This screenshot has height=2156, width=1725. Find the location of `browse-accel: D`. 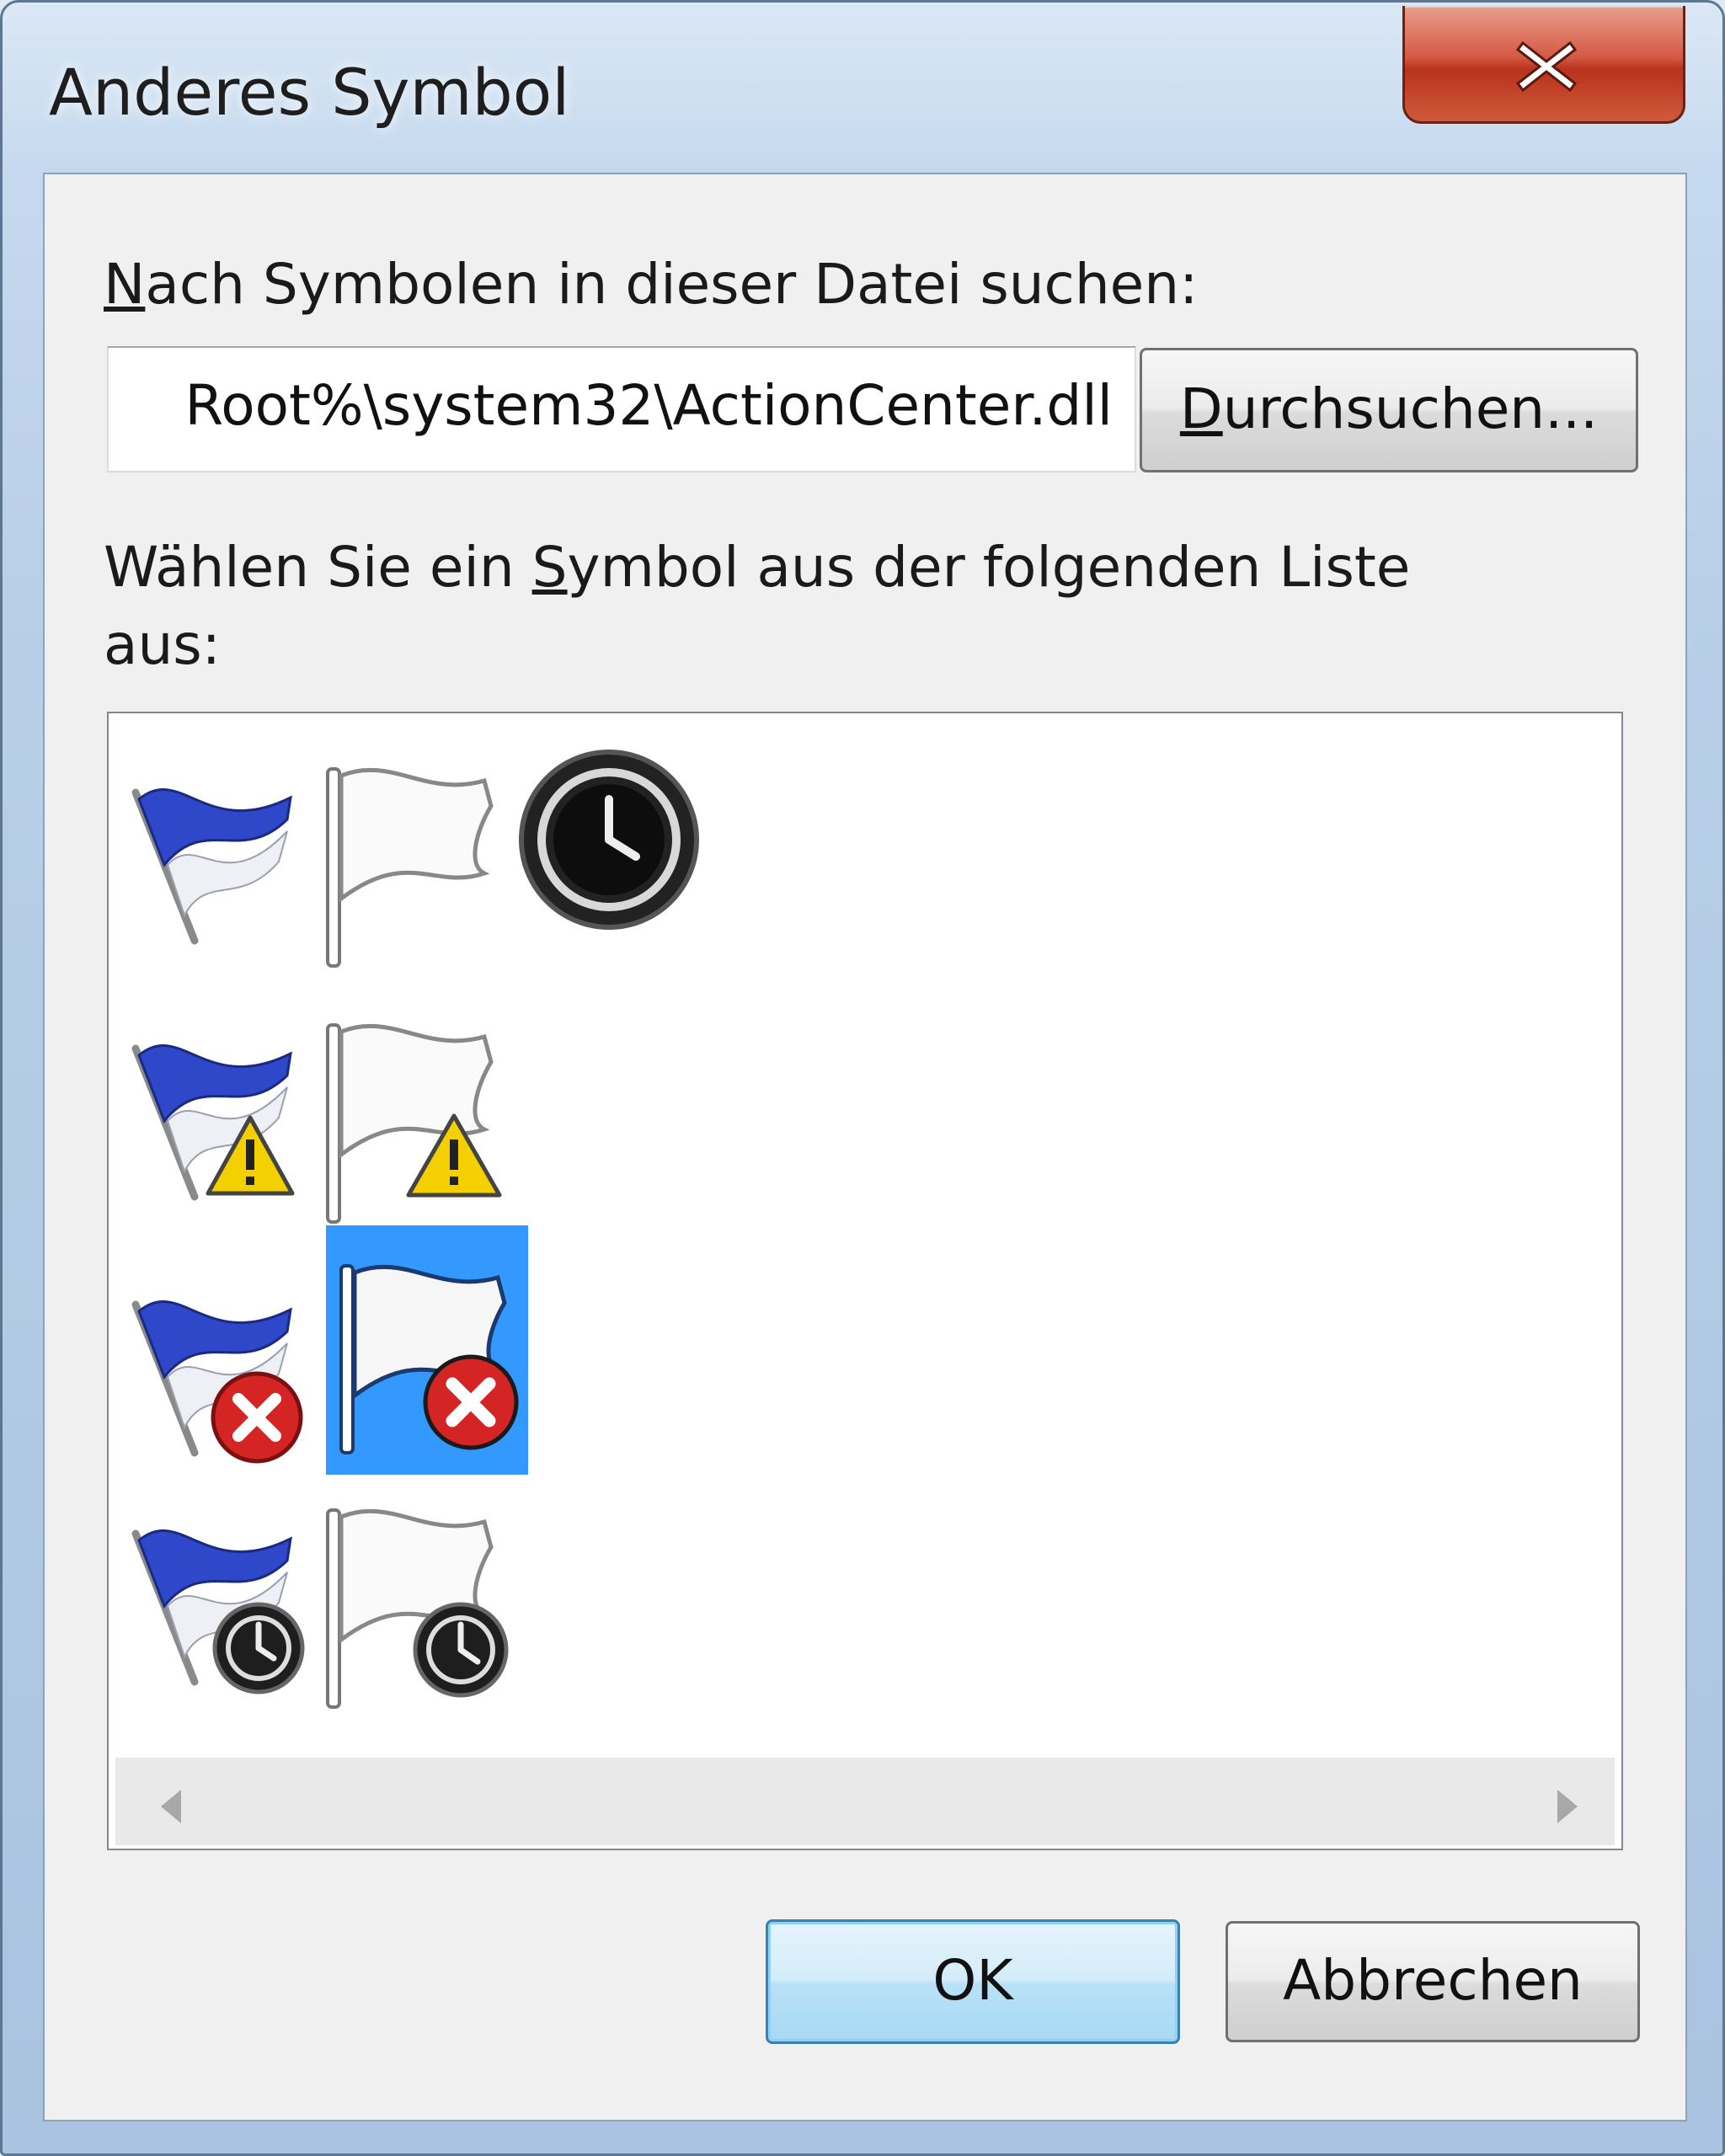

browse-accel: D is located at coordinates (1201, 408).